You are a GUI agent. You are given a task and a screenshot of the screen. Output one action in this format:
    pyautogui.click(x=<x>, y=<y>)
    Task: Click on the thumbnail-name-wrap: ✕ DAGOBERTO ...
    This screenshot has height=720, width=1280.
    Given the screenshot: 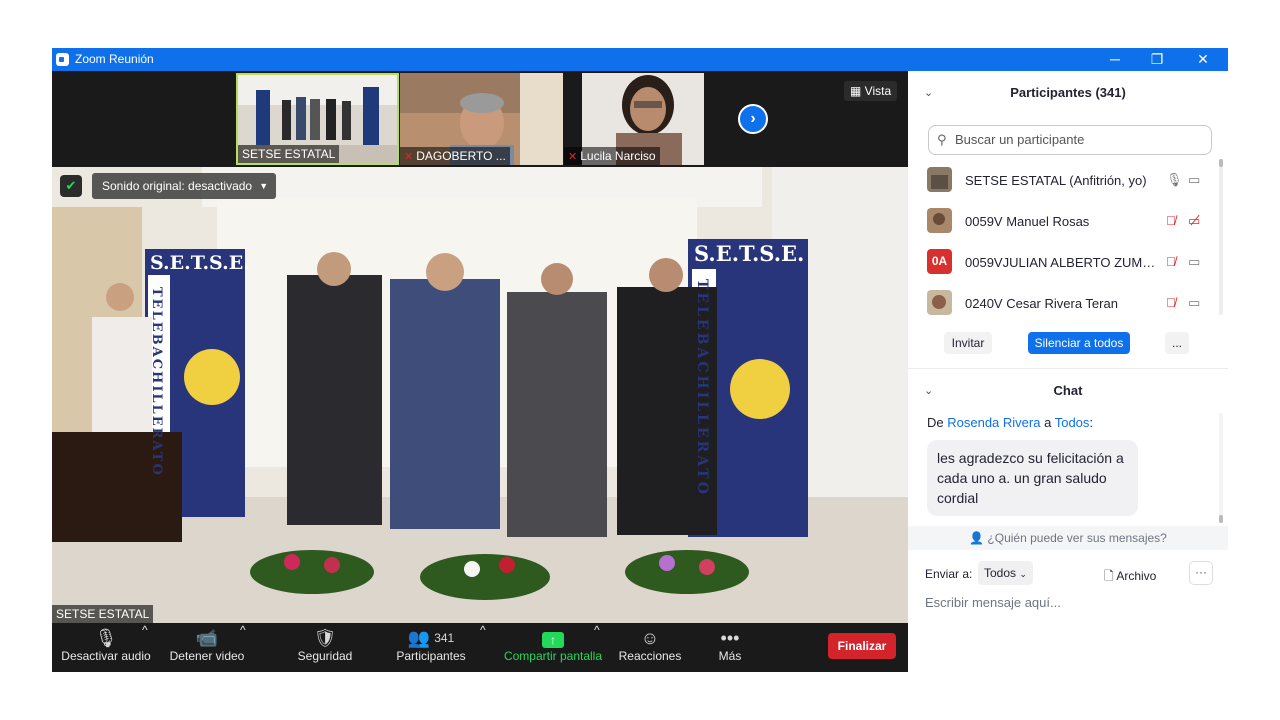 What is the action you would take?
    pyautogui.click(x=455, y=156)
    